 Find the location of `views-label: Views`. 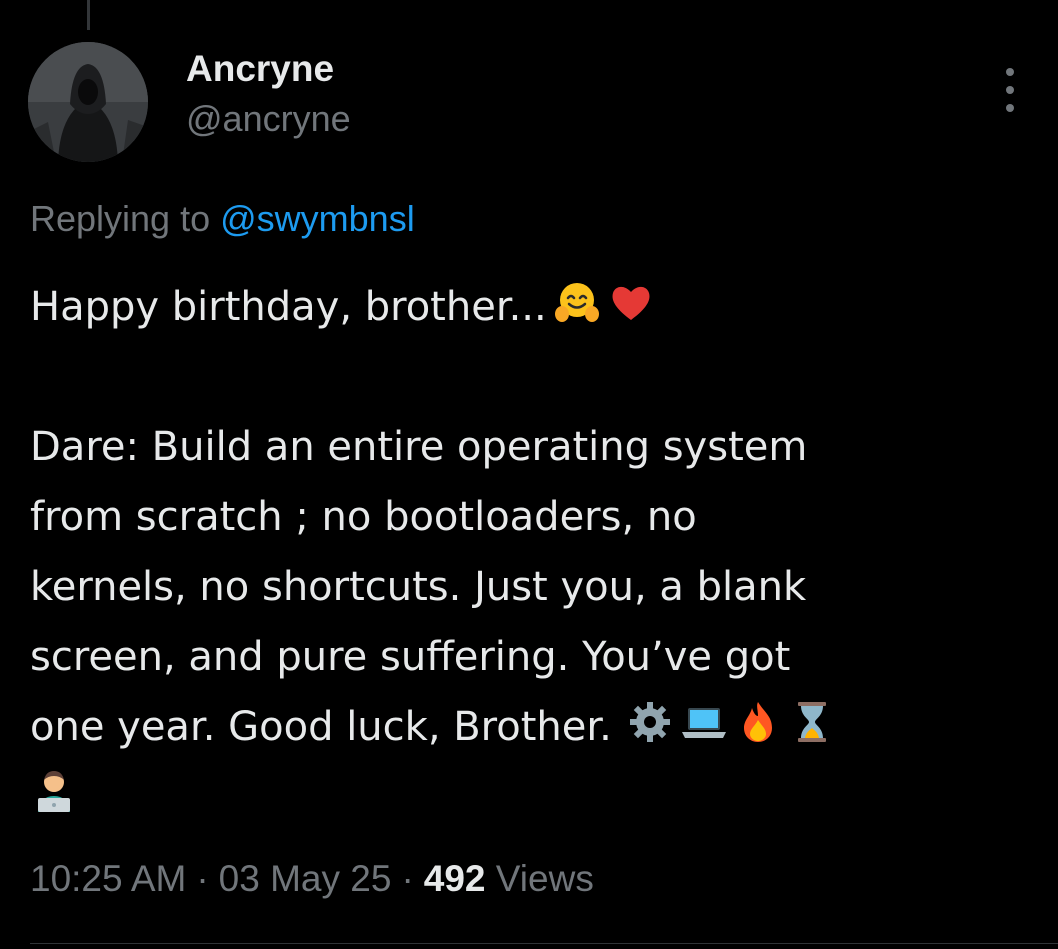

views-label: Views is located at coordinates (544, 878).